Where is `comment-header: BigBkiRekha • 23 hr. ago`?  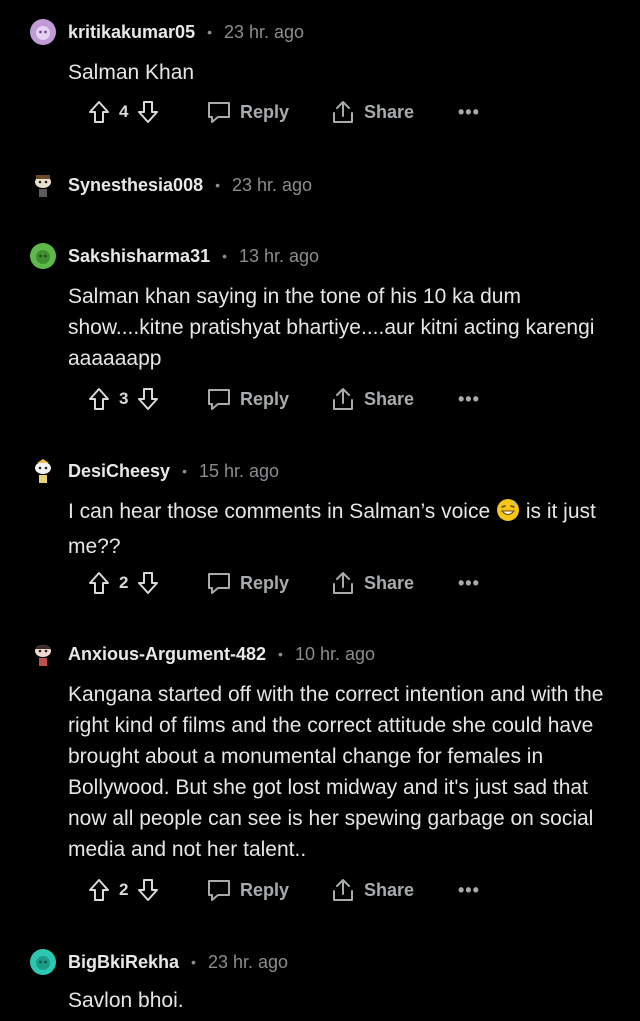 comment-header: BigBkiRekha • 23 hr. ago is located at coordinates (159, 962).